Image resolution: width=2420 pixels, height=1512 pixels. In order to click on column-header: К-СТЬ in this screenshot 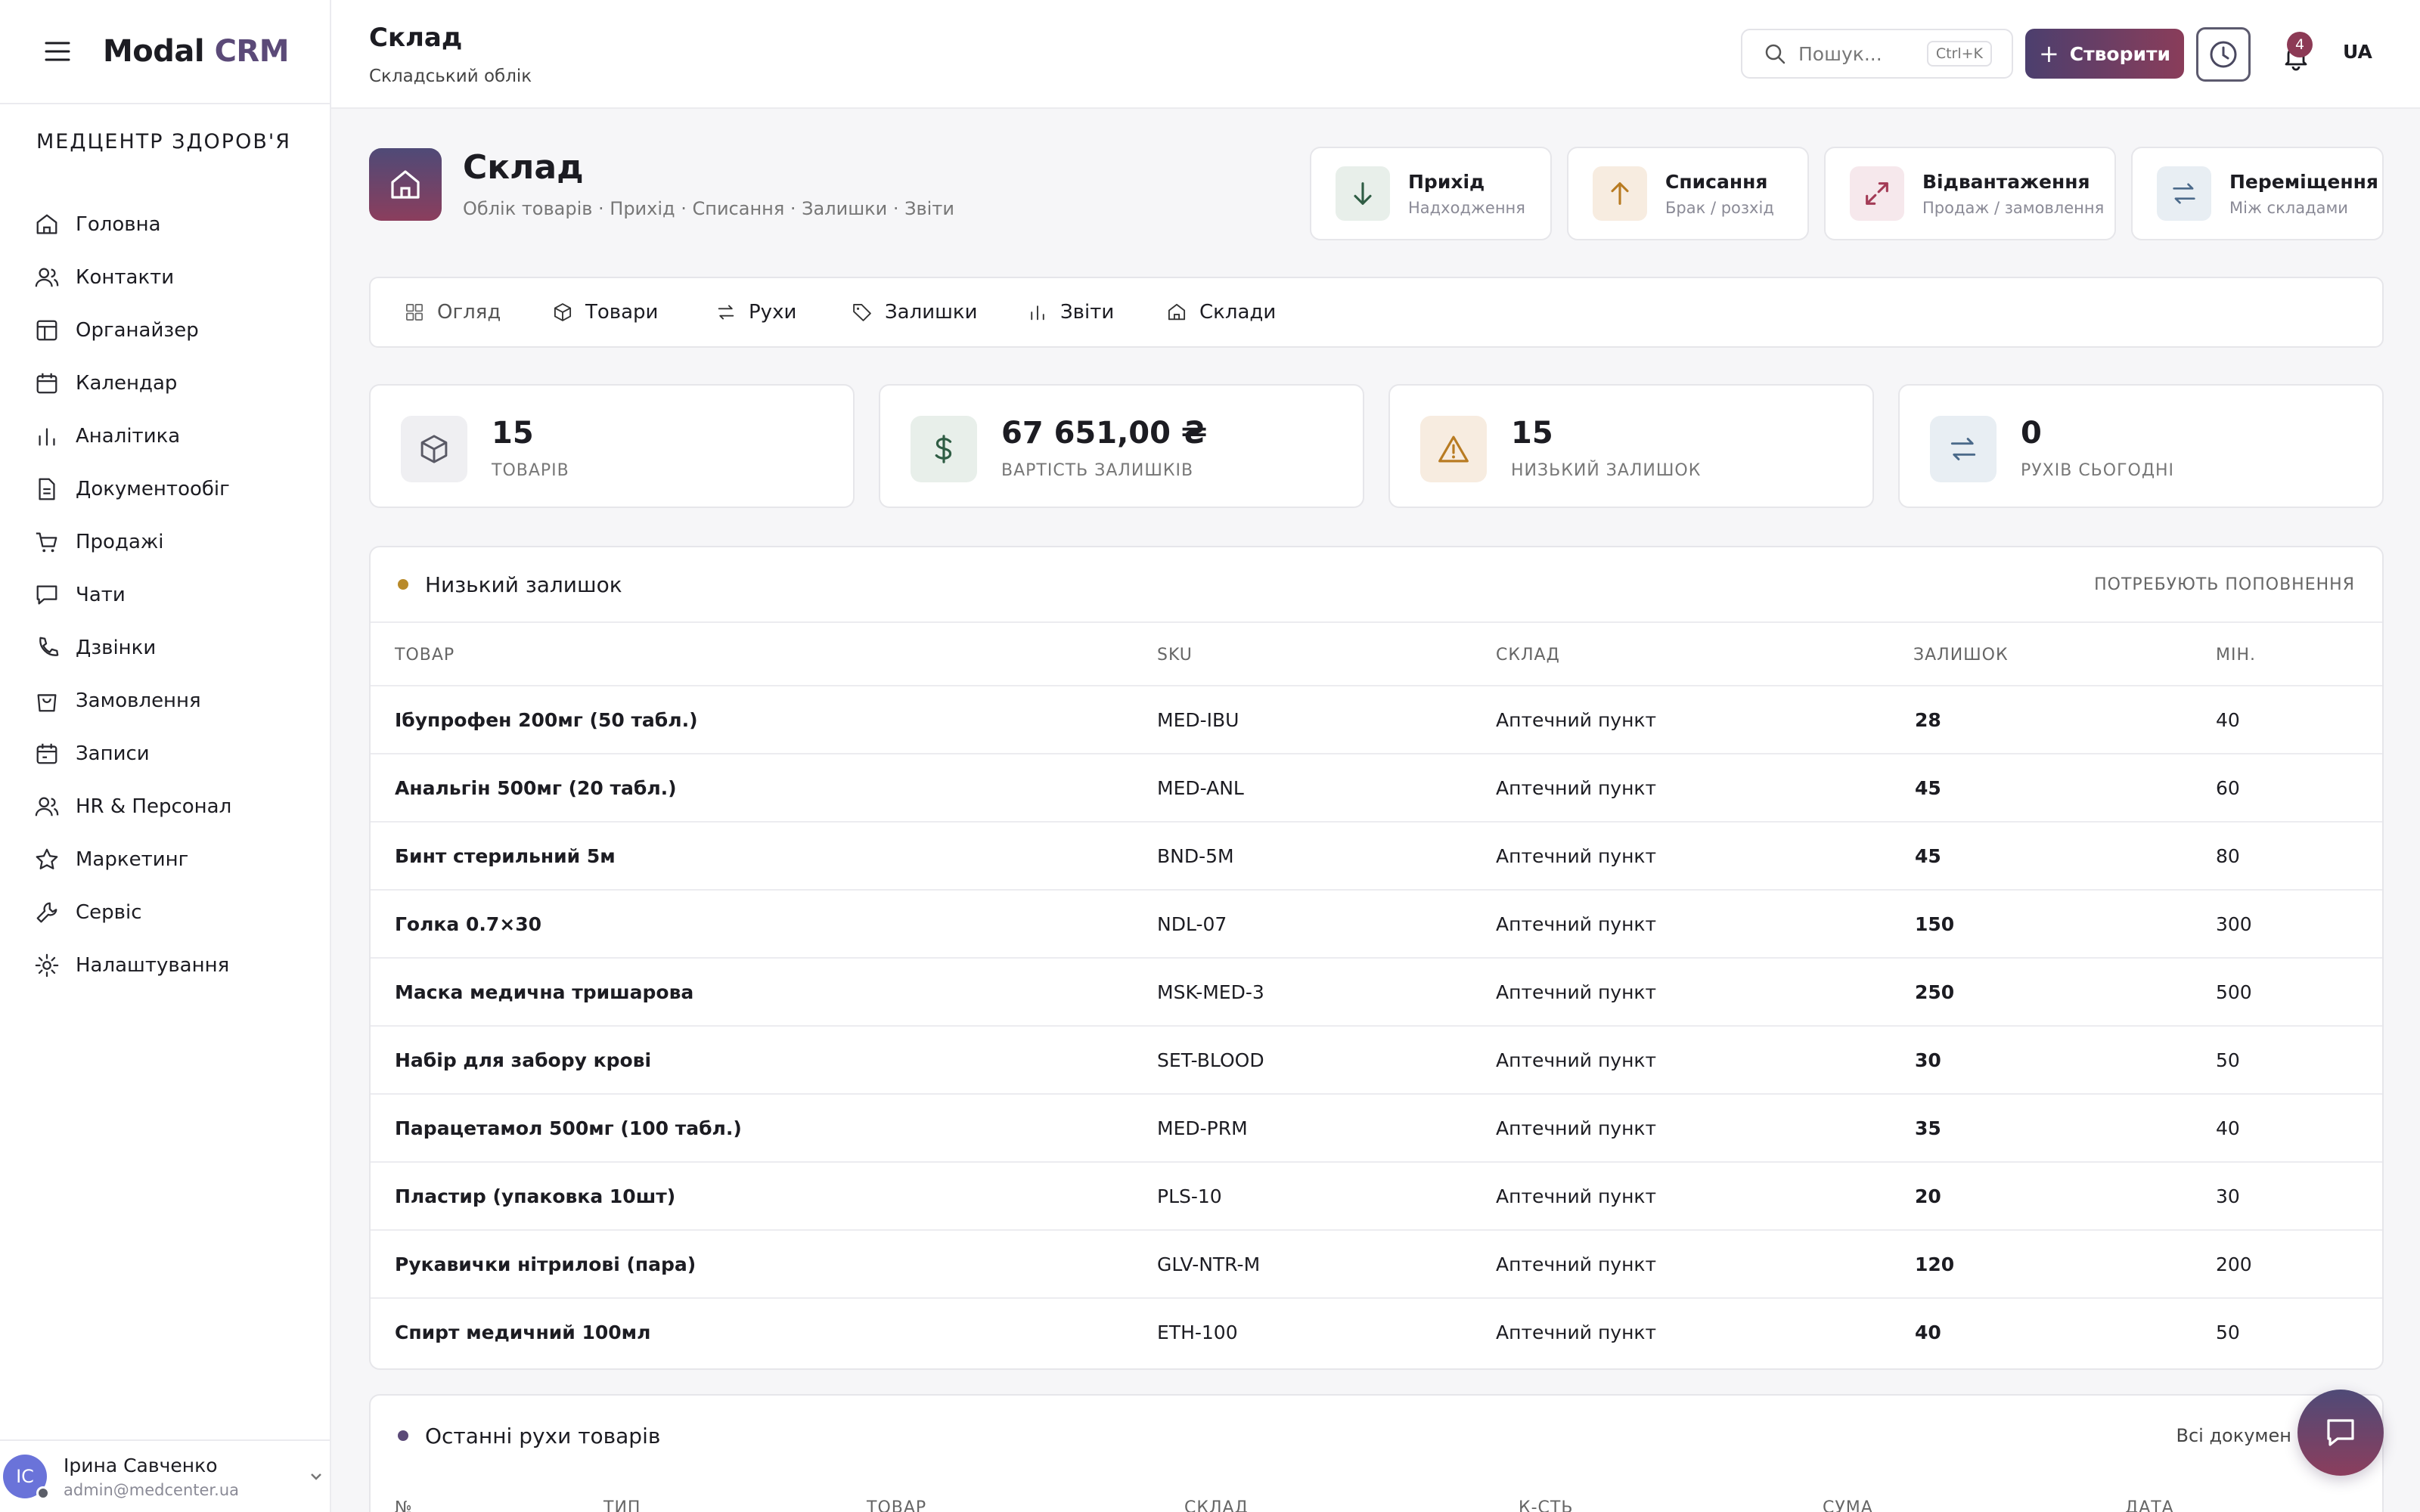, I will do `click(1546, 1505)`.